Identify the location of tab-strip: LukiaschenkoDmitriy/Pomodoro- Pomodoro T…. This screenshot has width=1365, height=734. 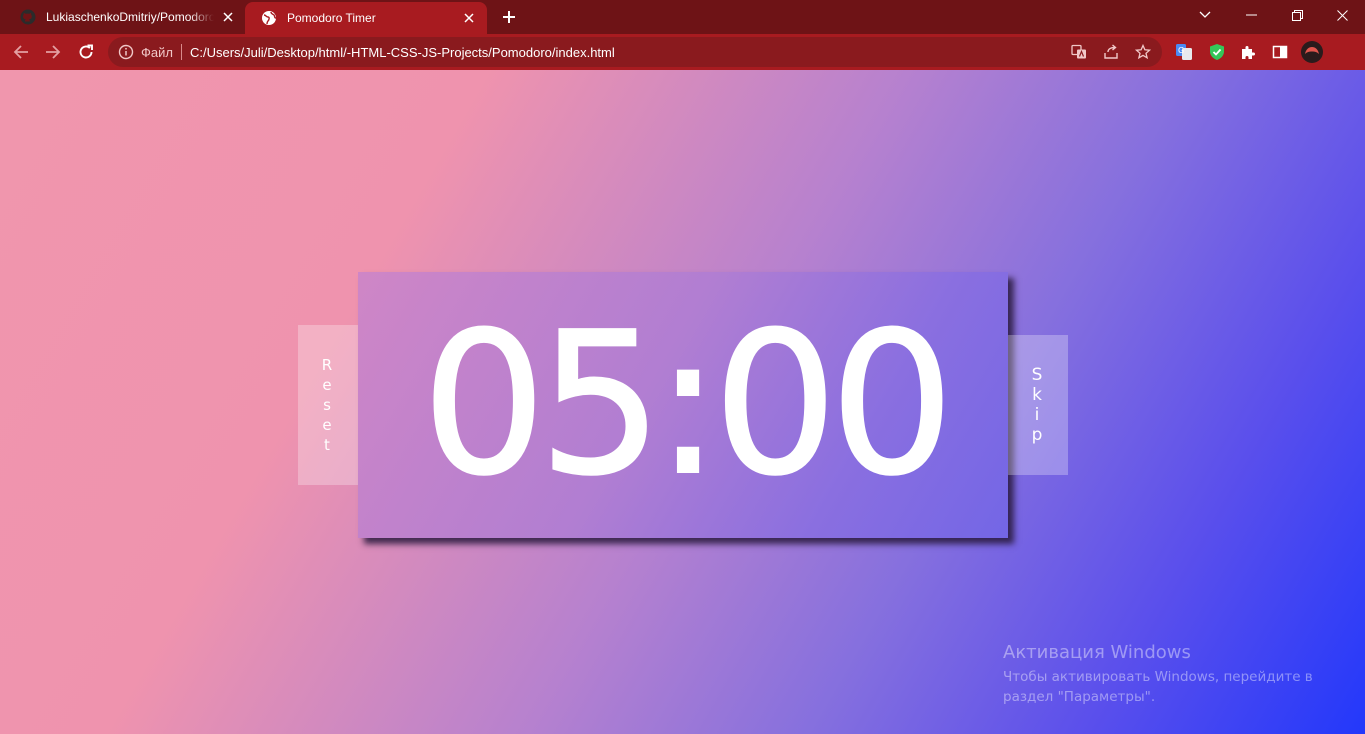
(682, 17).